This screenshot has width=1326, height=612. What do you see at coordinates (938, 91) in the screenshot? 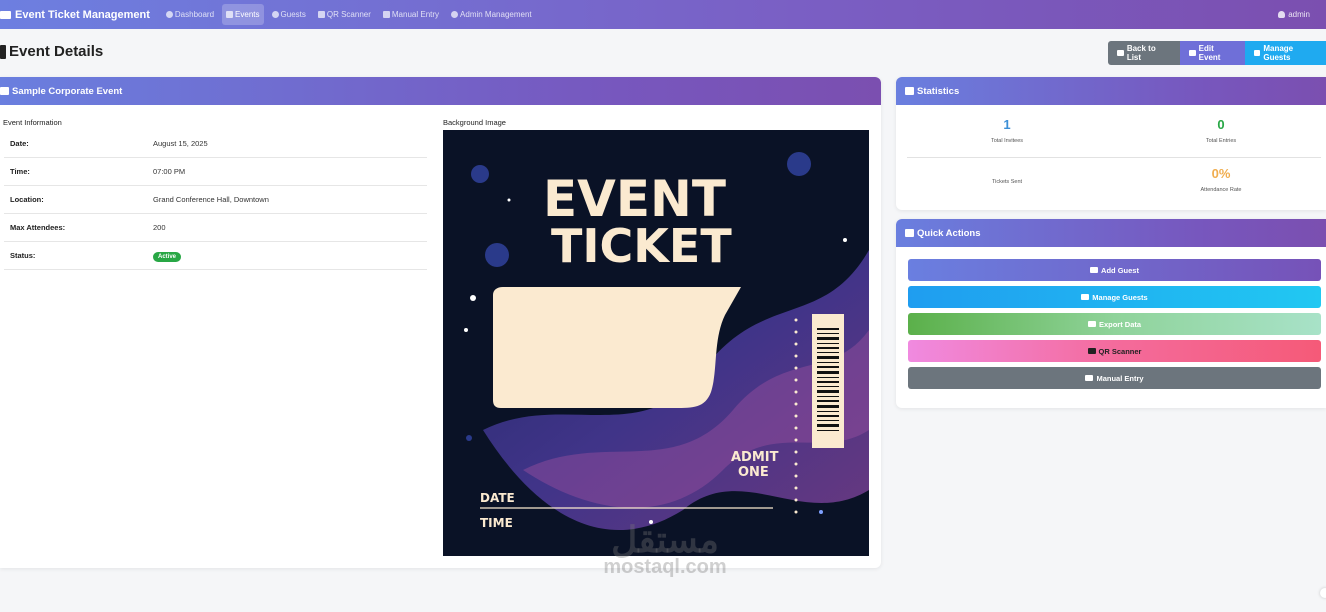
I see `statistics-title: Statistics` at bounding box center [938, 91].